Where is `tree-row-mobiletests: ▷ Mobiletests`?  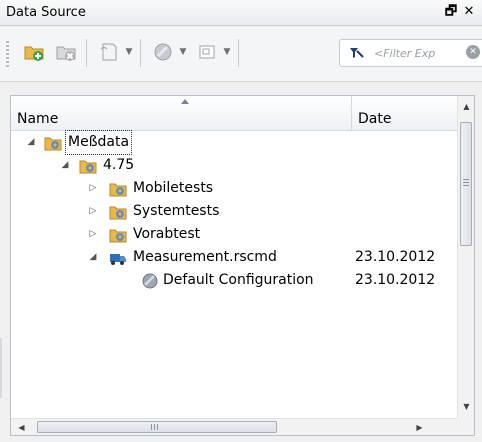
tree-row-mobiletests: ▷ Mobiletests is located at coordinates (234, 188).